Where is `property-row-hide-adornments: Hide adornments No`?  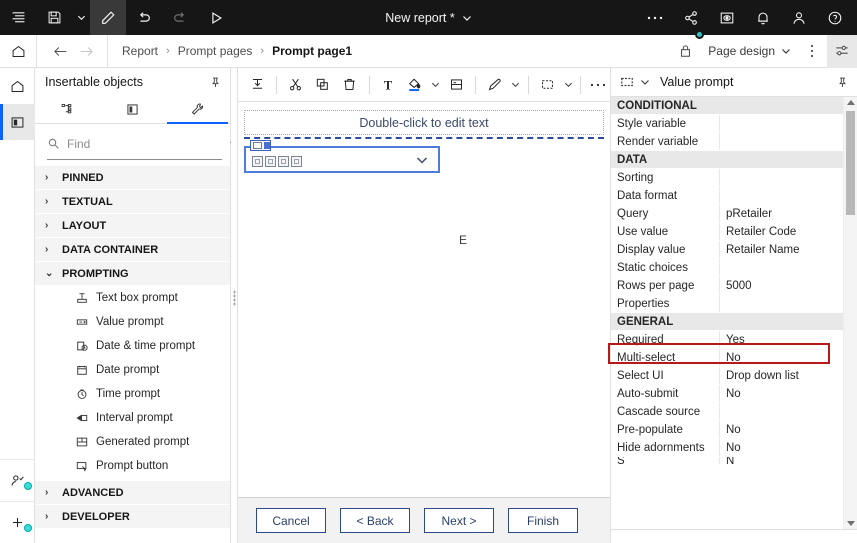 property-row-hide-adornments: Hide adornments No is located at coordinates (727, 448).